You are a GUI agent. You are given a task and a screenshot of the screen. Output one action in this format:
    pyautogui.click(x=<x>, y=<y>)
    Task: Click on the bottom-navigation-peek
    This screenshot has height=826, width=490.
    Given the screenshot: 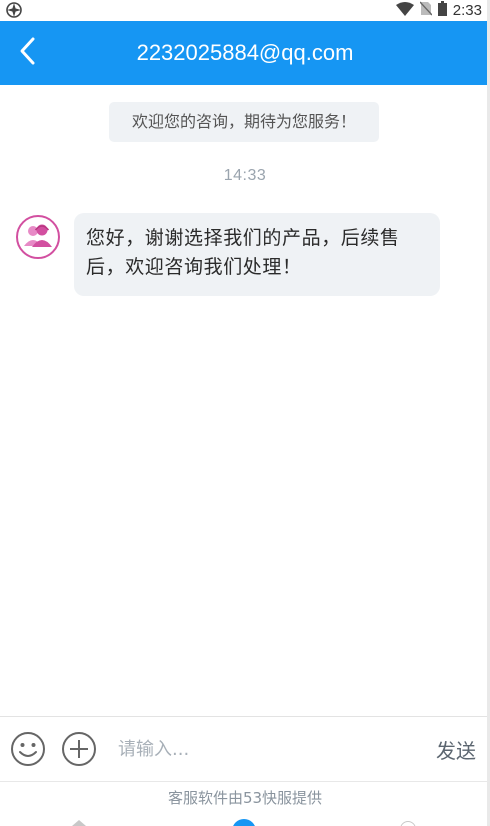 What is the action you would take?
    pyautogui.click(x=245, y=820)
    